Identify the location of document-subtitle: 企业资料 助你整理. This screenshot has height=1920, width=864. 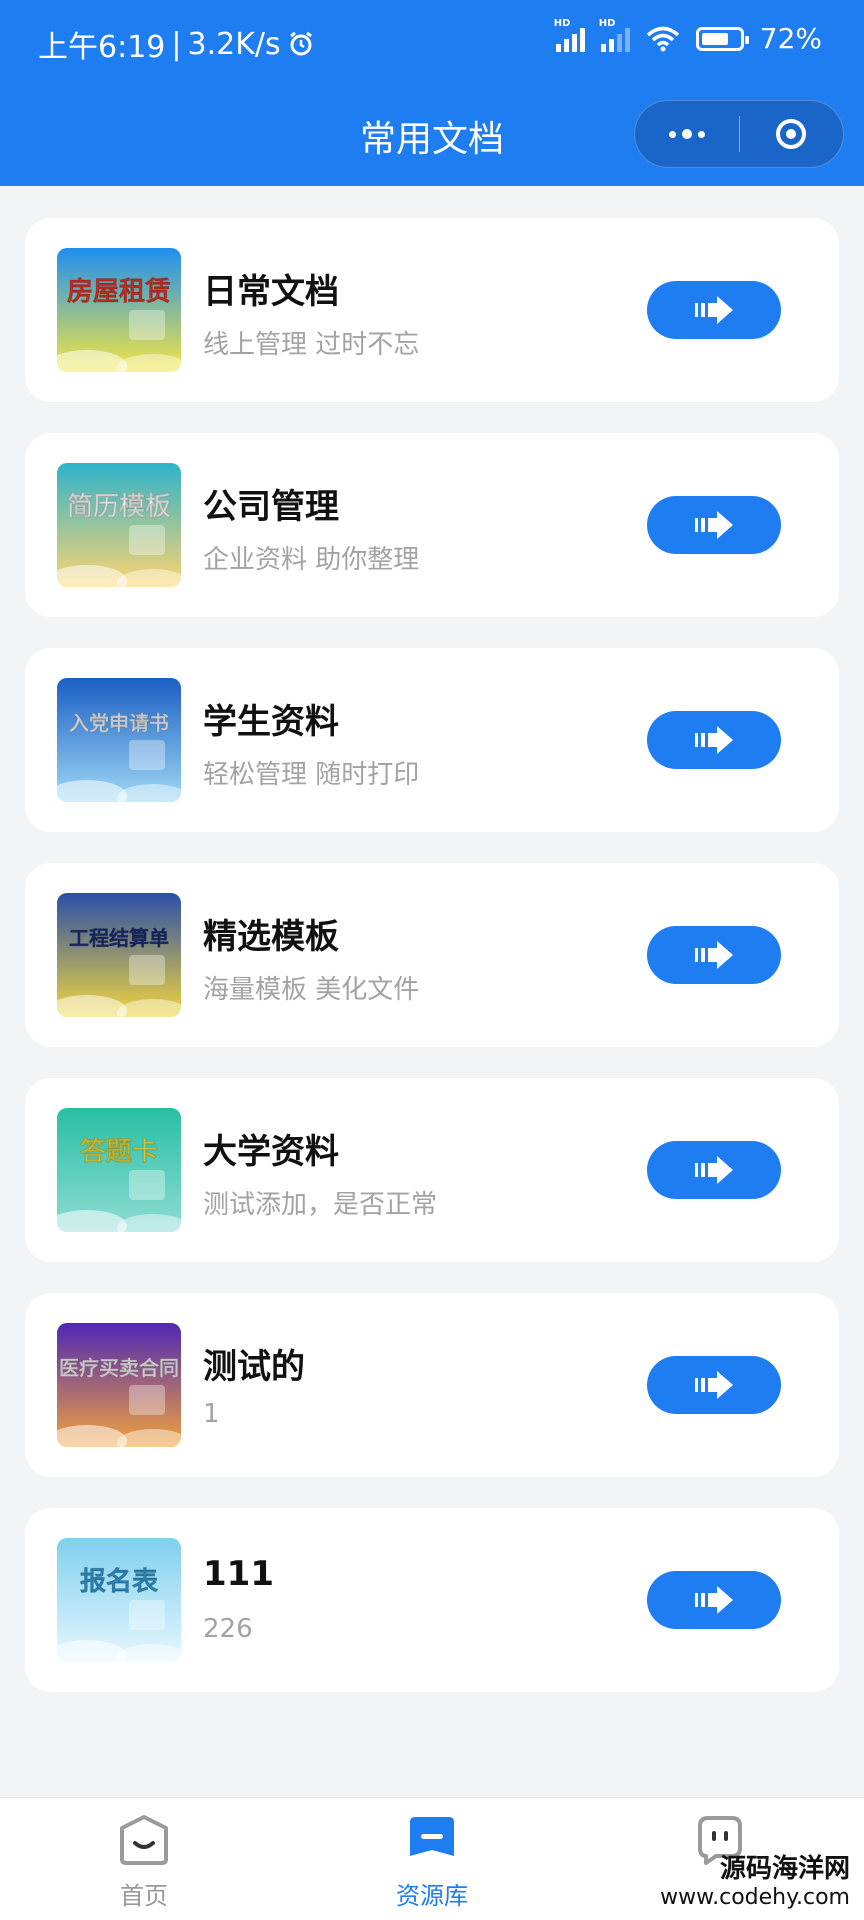
(311, 560).